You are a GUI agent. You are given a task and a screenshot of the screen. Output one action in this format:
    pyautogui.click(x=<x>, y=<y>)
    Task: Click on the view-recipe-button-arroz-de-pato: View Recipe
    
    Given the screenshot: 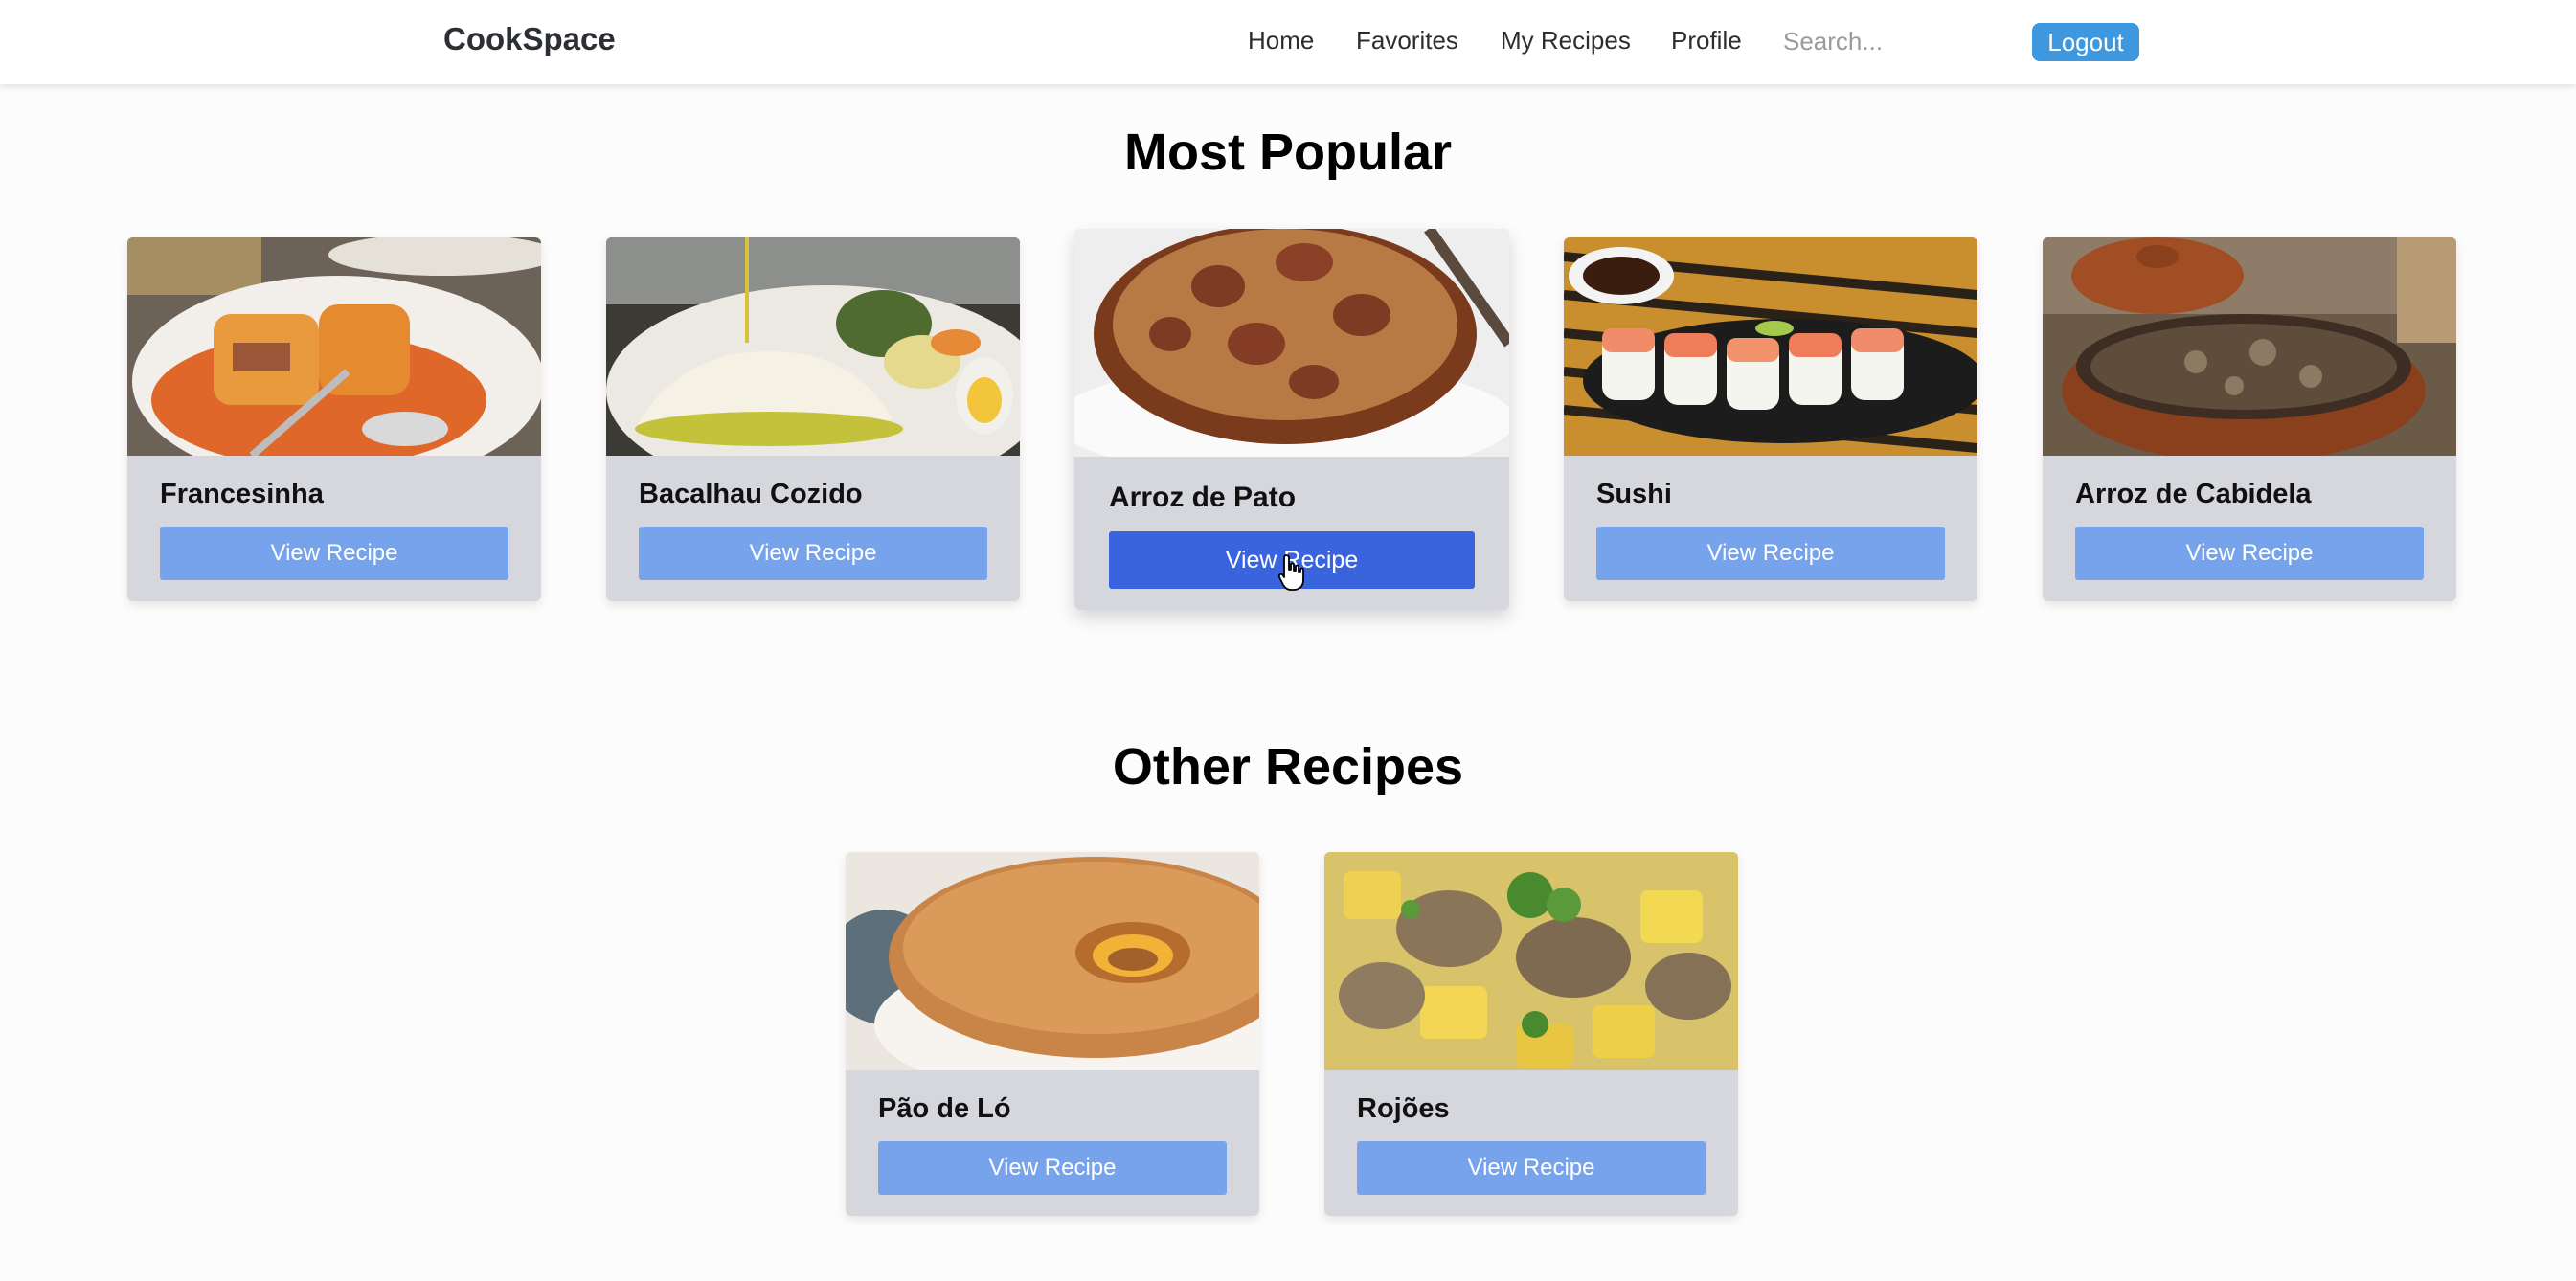 What is the action you would take?
    pyautogui.click(x=1292, y=560)
    